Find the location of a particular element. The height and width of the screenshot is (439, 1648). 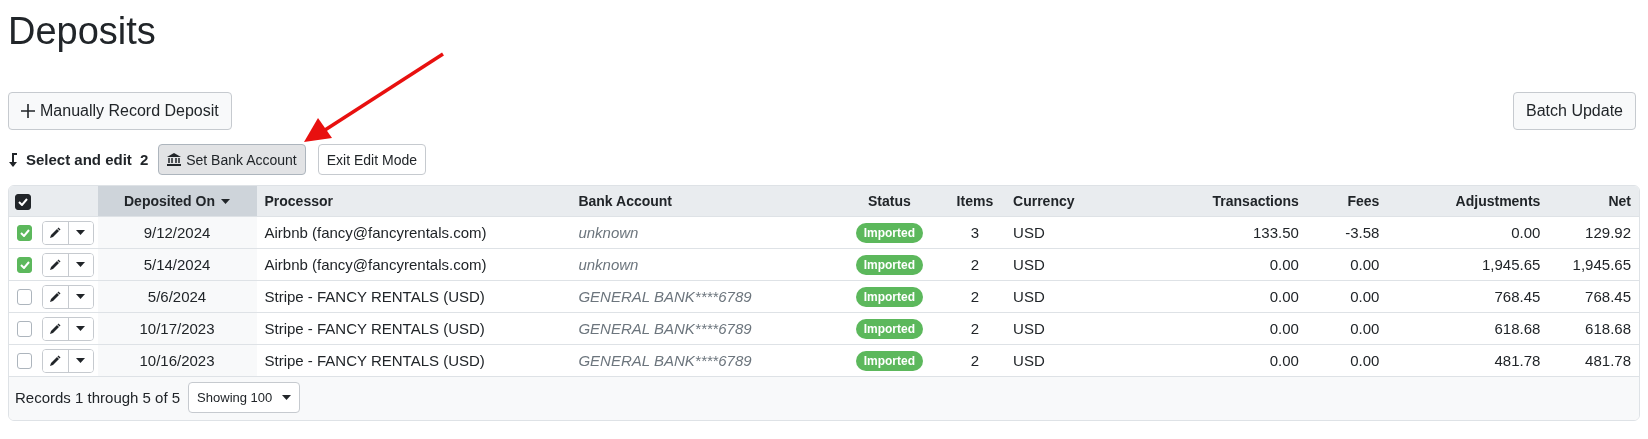

sort-caret-icon is located at coordinates (225, 201).